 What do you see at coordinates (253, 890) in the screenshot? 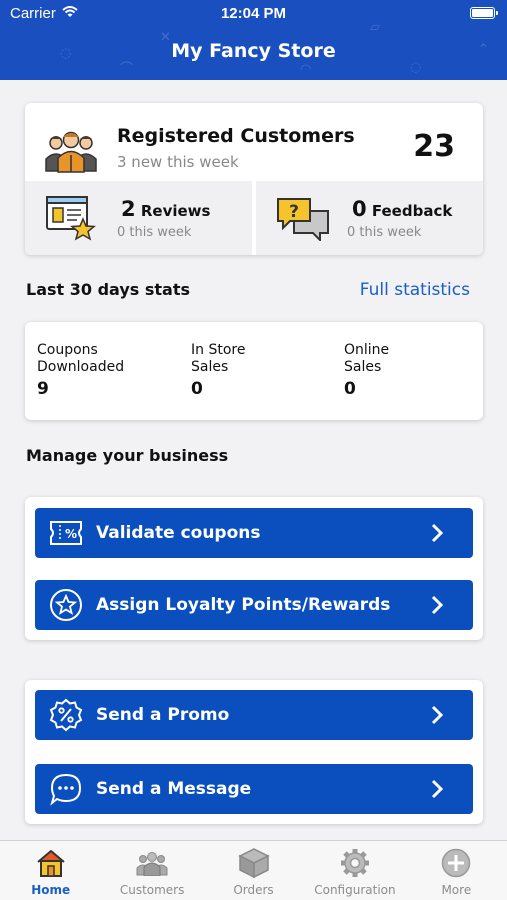
I see `tab-label: Orders` at bounding box center [253, 890].